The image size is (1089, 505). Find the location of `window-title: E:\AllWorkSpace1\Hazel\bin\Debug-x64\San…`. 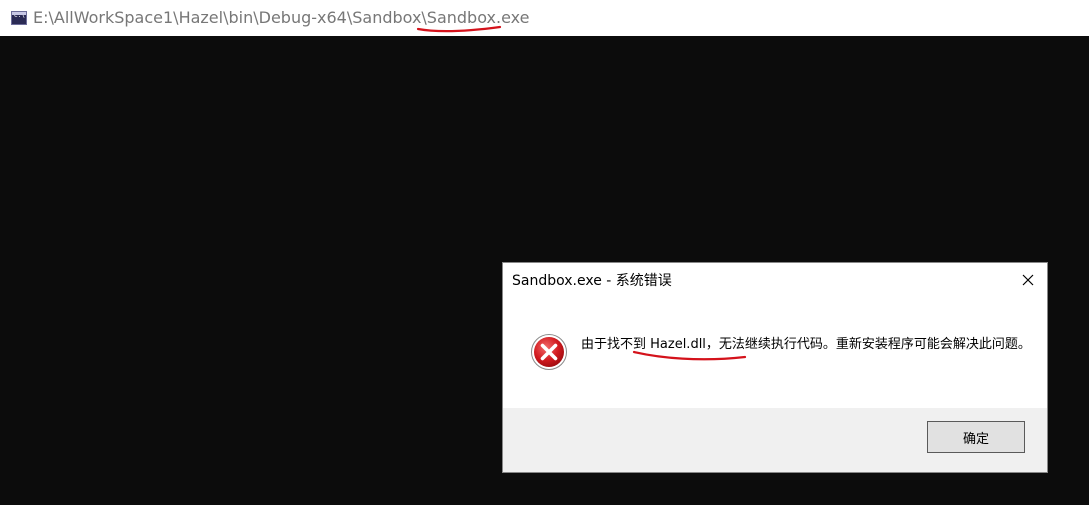

window-title: E:\AllWorkSpace1\Hazel\bin\Debug-x64\San… is located at coordinates (281, 17).